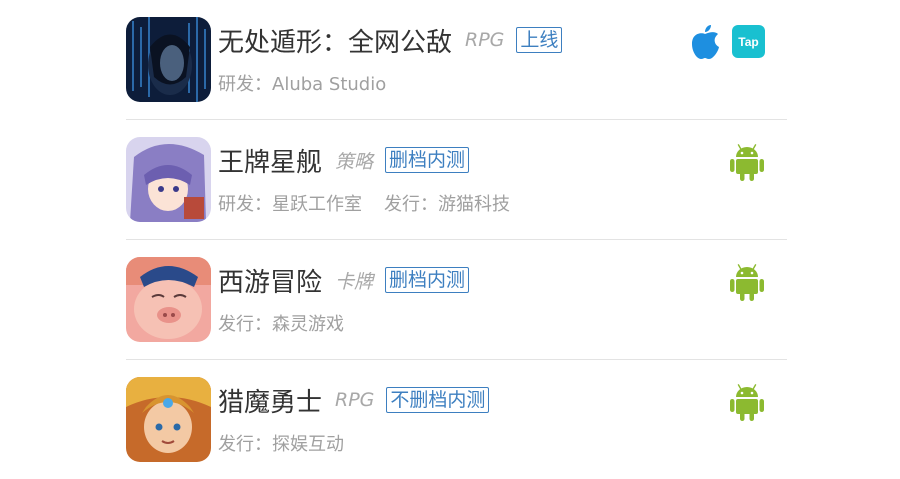  What do you see at coordinates (354, 161) in the screenshot?
I see `genre-label: 策略` at bounding box center [354, 161].